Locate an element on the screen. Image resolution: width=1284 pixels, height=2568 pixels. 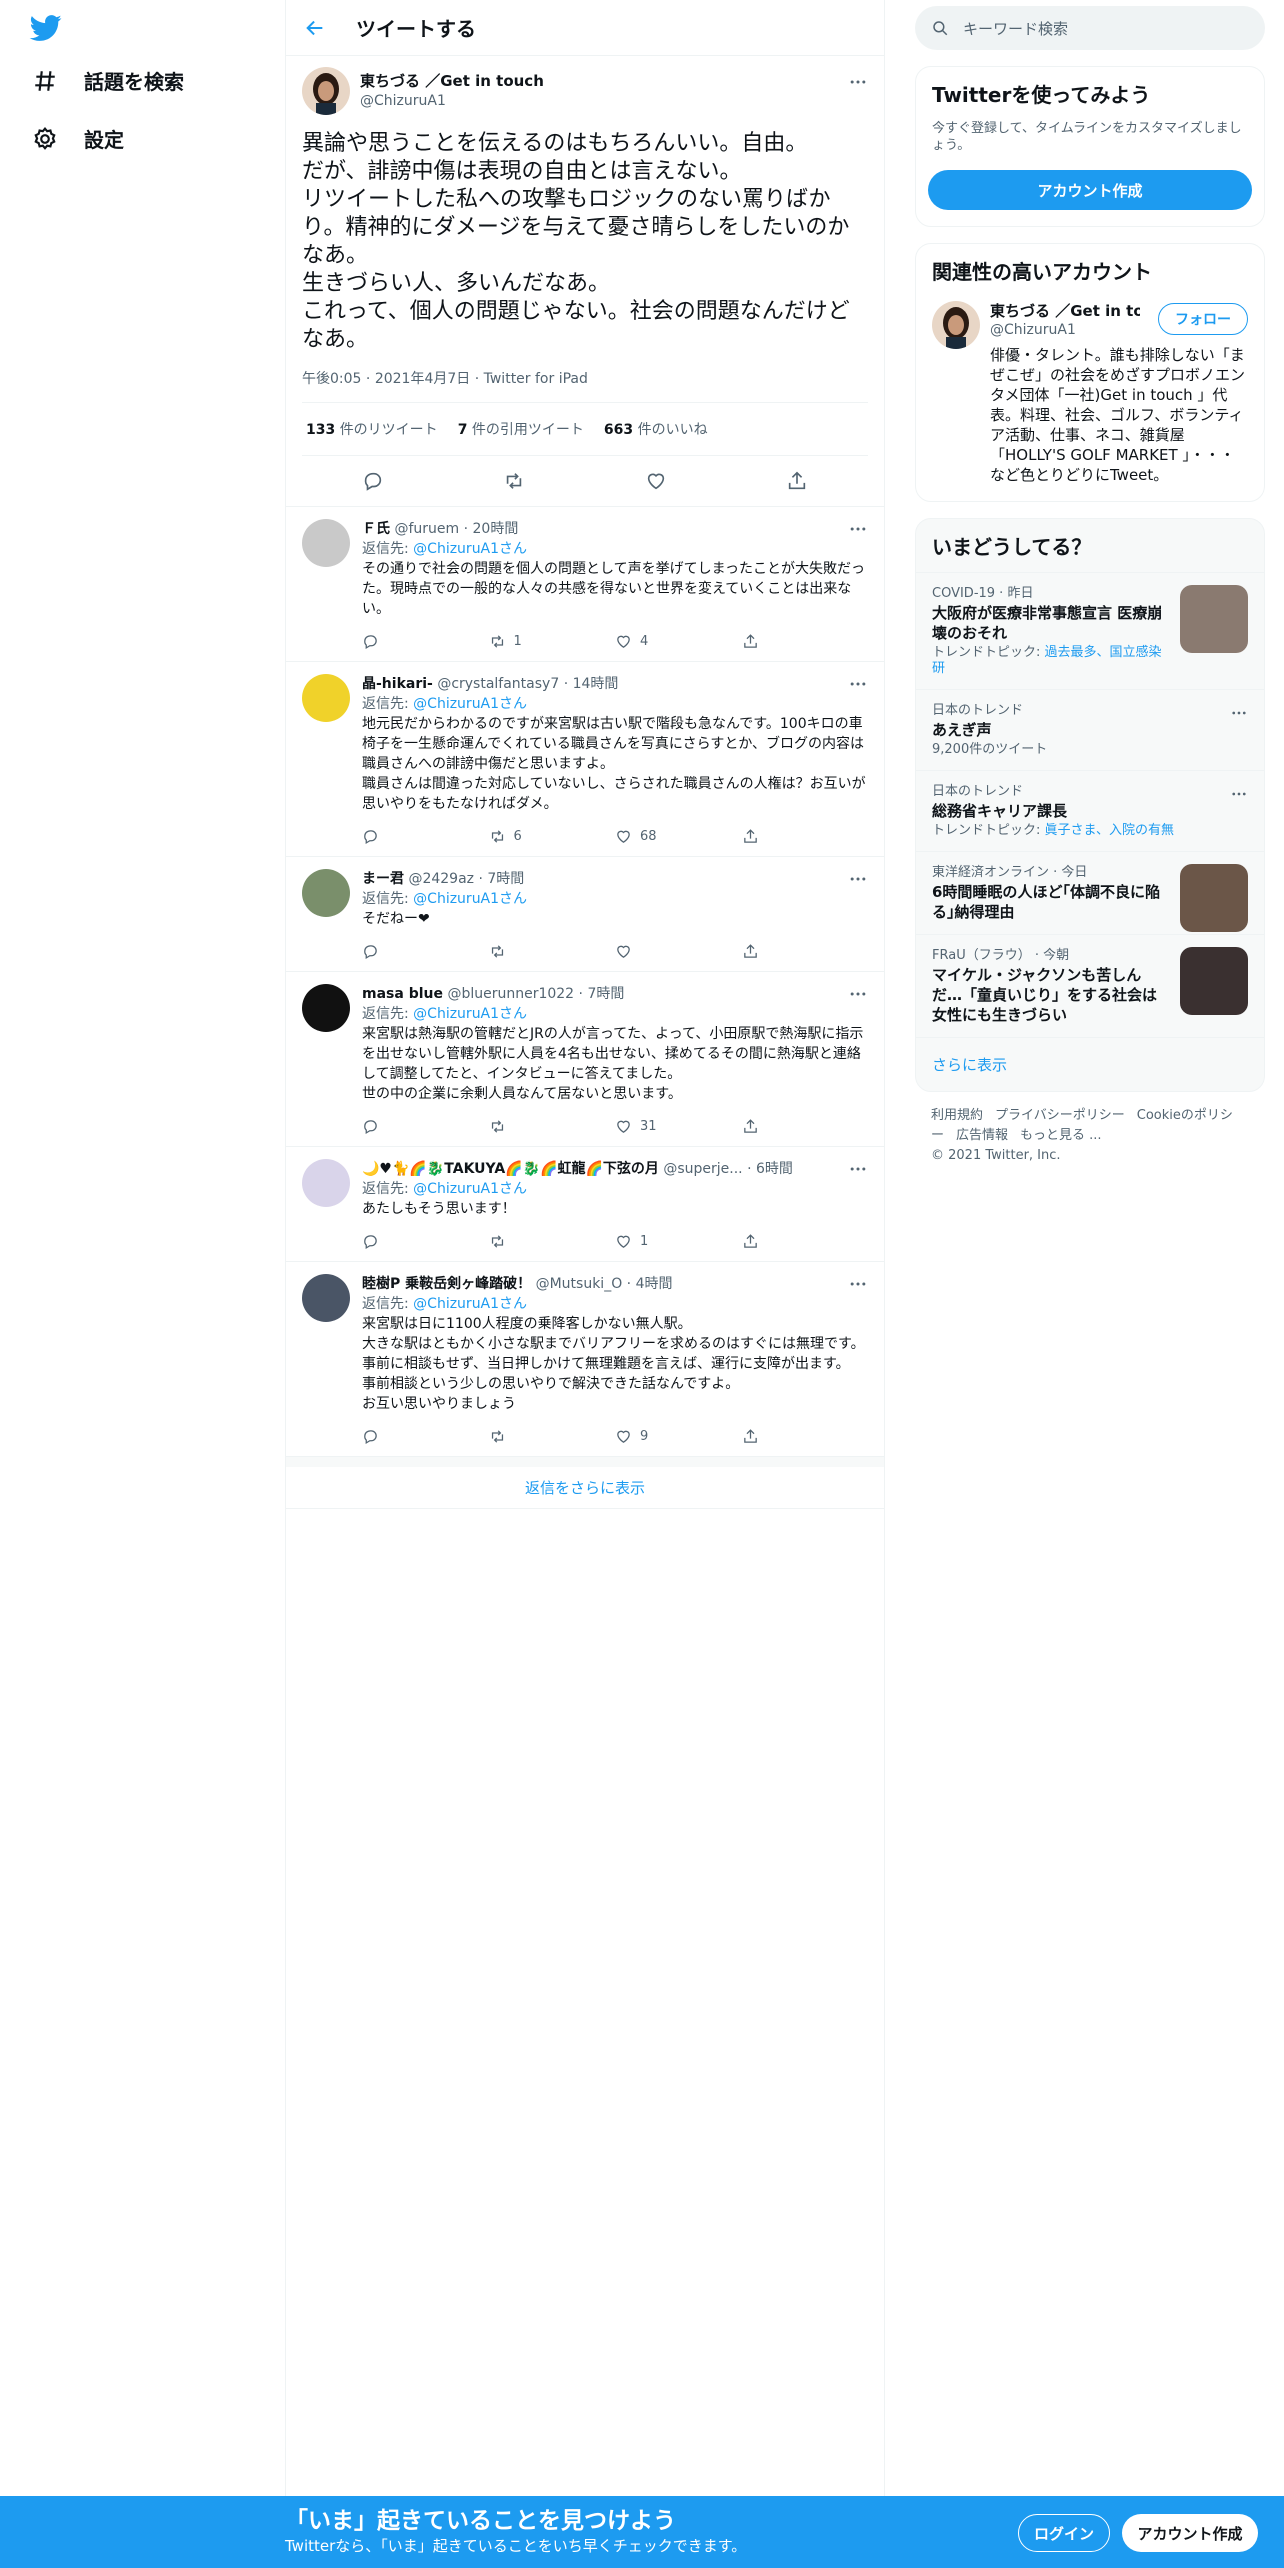
signup-button: アカウント作成 is located at coordinates (1190, 2533).